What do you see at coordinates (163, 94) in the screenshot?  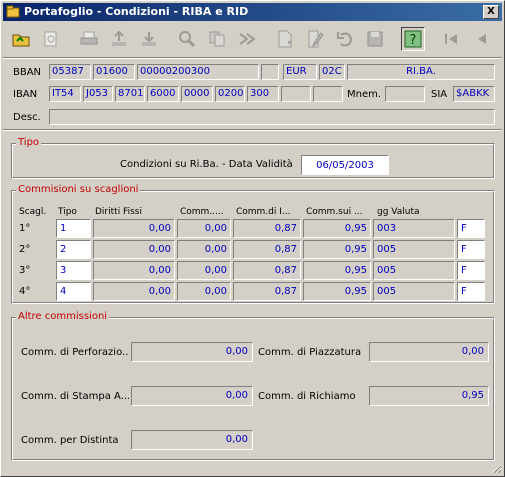 I see `iban-part-4: 6000` at bounding box center [163, 94].